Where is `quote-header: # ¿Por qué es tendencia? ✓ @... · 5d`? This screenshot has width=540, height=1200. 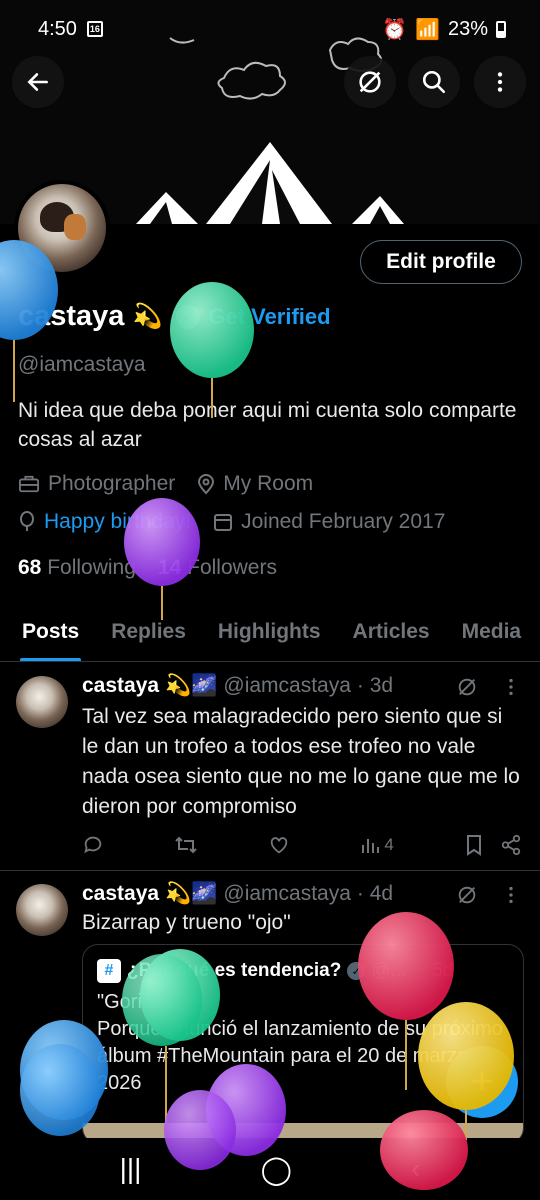
quote-header: # ¿Por qué es tendencia? ✓ @... · 5d is located at coordinates (275, 971).